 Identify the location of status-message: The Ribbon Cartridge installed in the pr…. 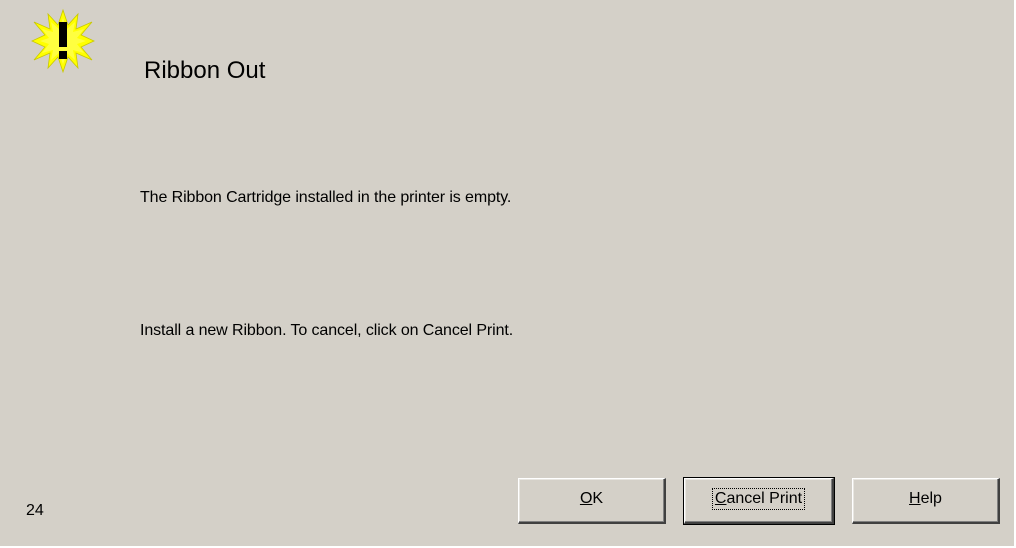
(326, 197).